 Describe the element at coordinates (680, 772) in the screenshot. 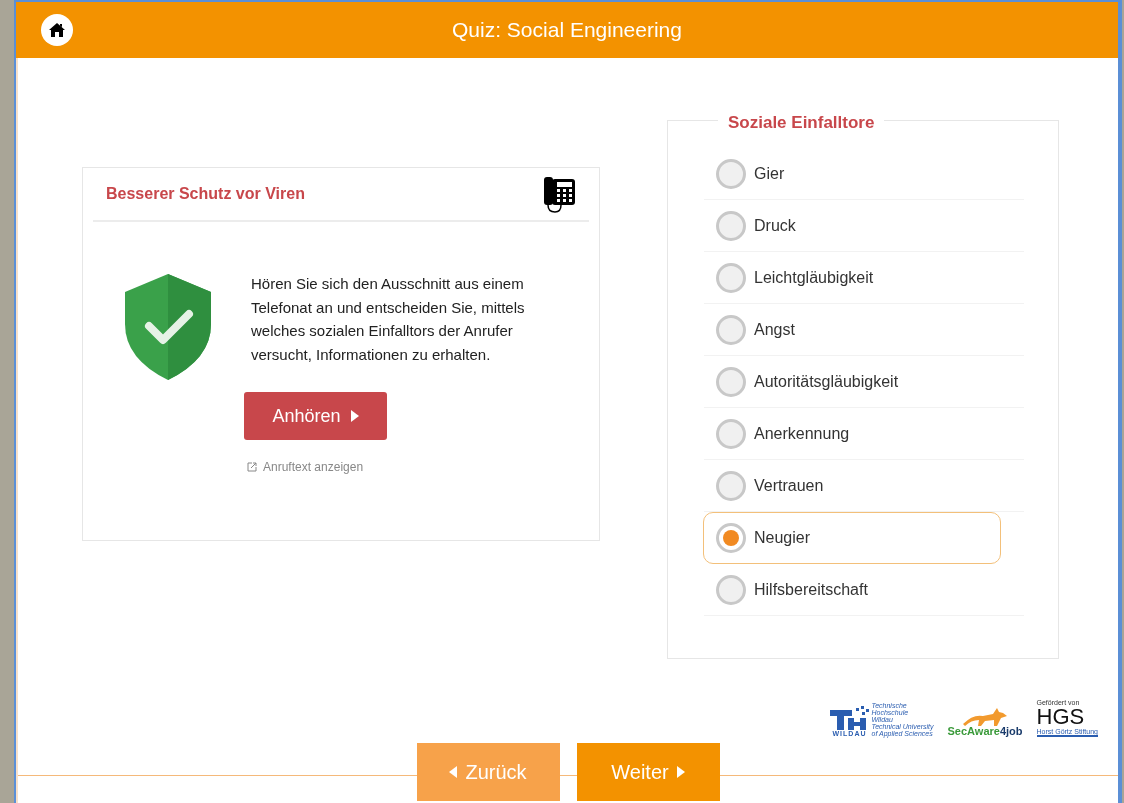

I see `next-caret-icon` at that location.